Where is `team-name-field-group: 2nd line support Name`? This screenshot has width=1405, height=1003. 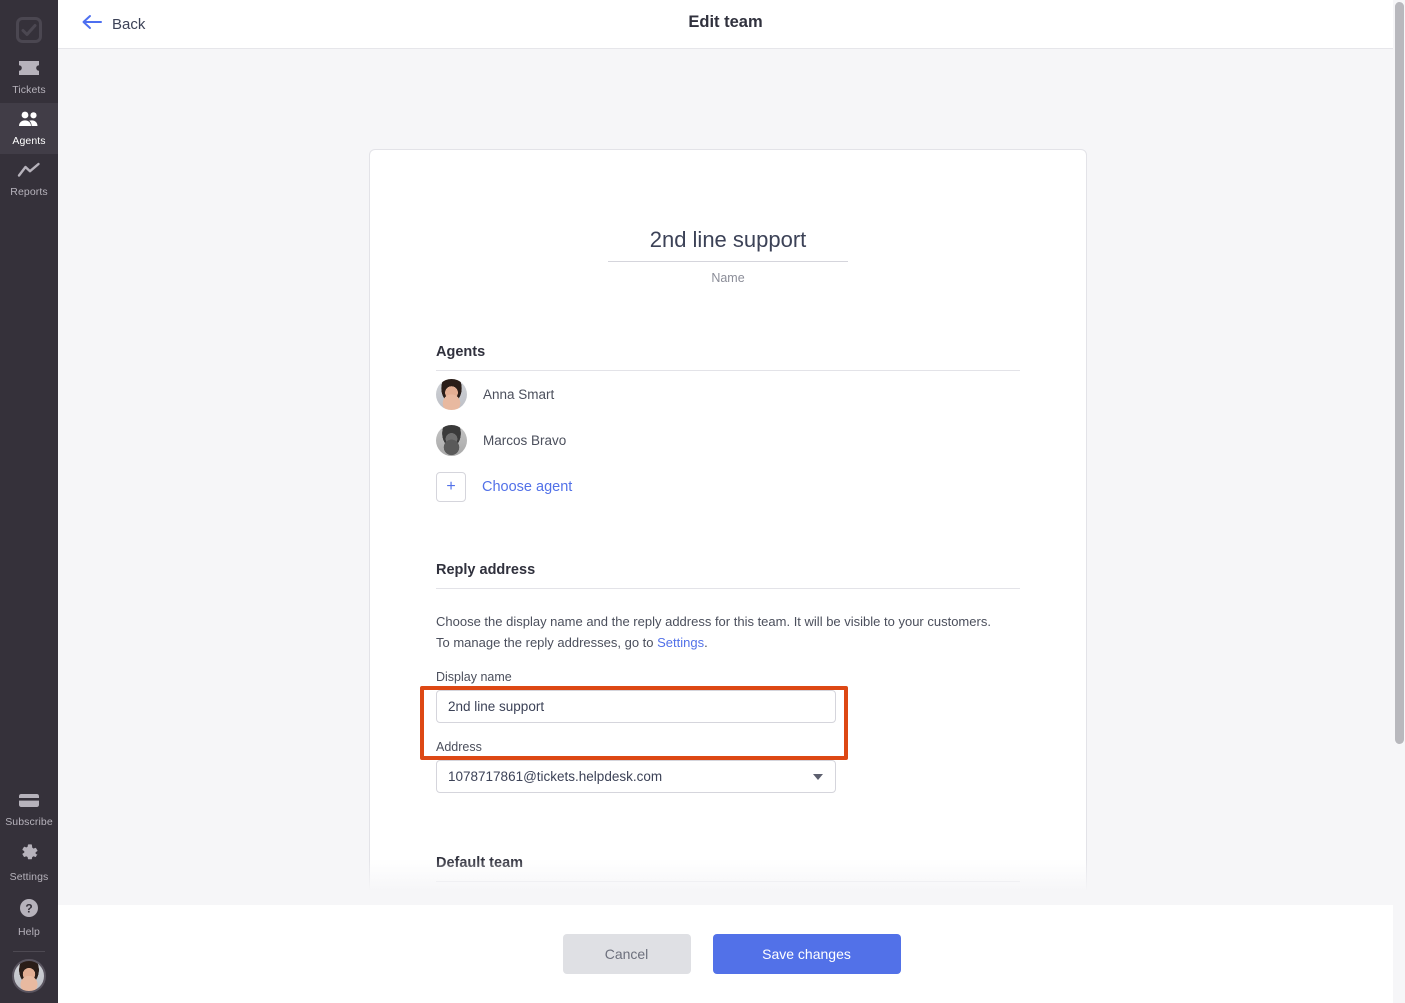
team-name-field-group: 2nd line support Name is located at coordinates (728, 217).